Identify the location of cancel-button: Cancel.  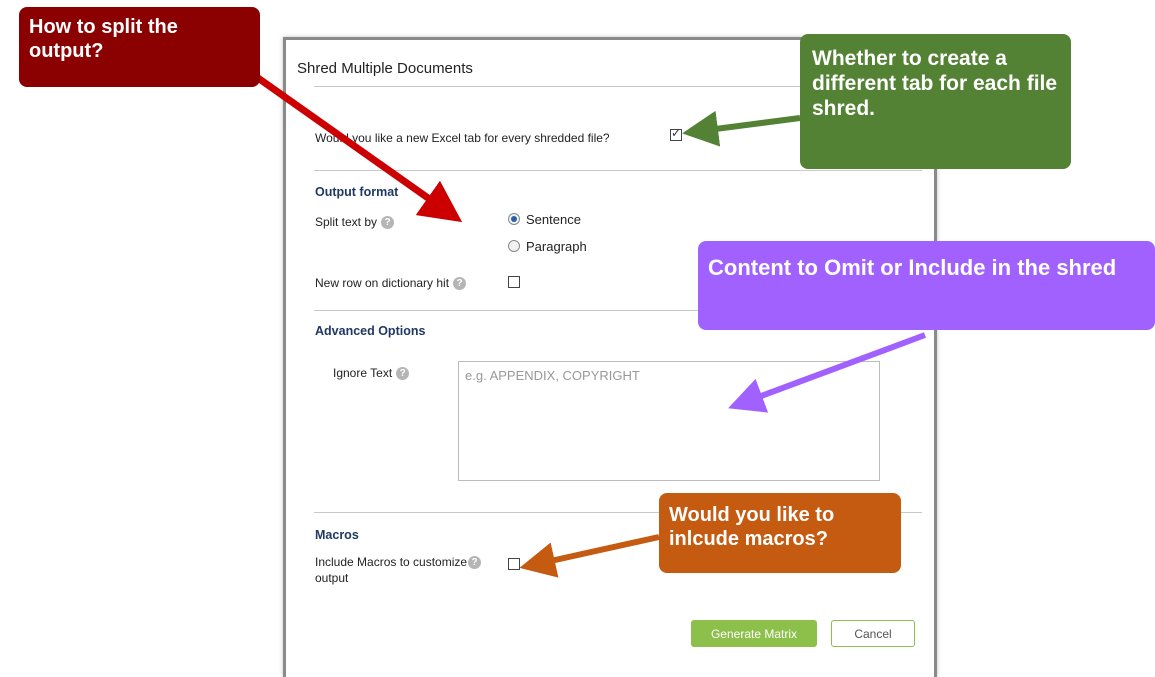
(873, 633).